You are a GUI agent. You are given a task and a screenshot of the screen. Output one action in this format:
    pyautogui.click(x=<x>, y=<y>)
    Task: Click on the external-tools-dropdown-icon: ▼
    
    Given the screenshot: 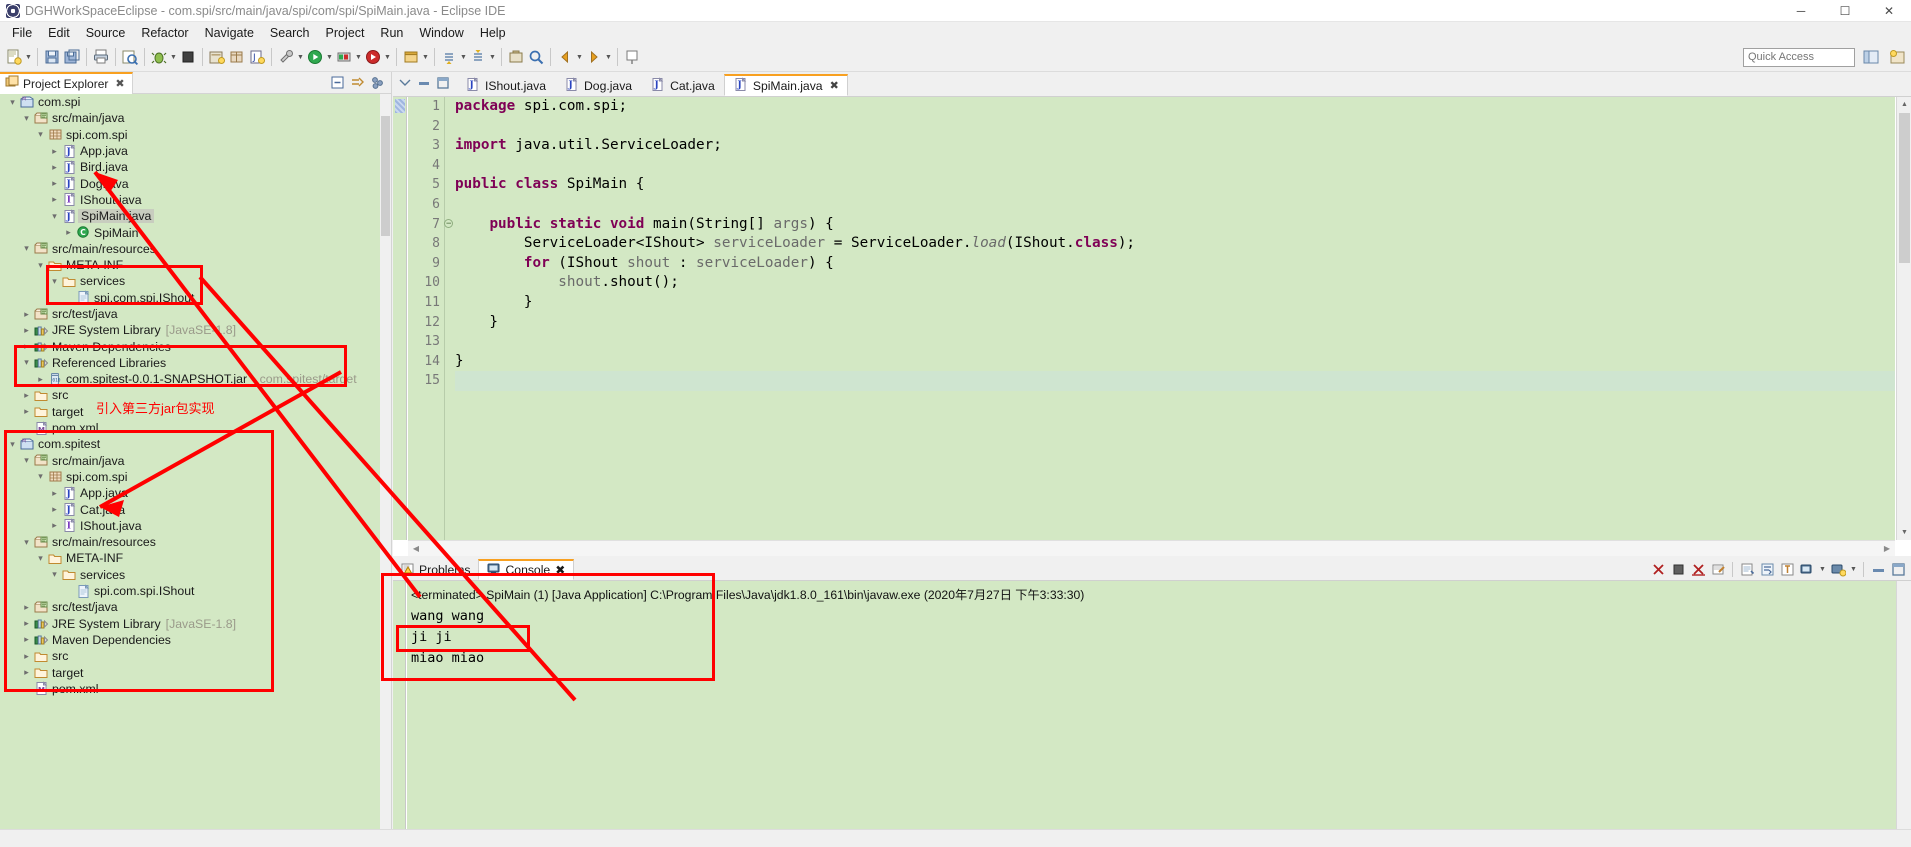 What is the action you would take?
    pyautogui.click(x=300, y=57)
    